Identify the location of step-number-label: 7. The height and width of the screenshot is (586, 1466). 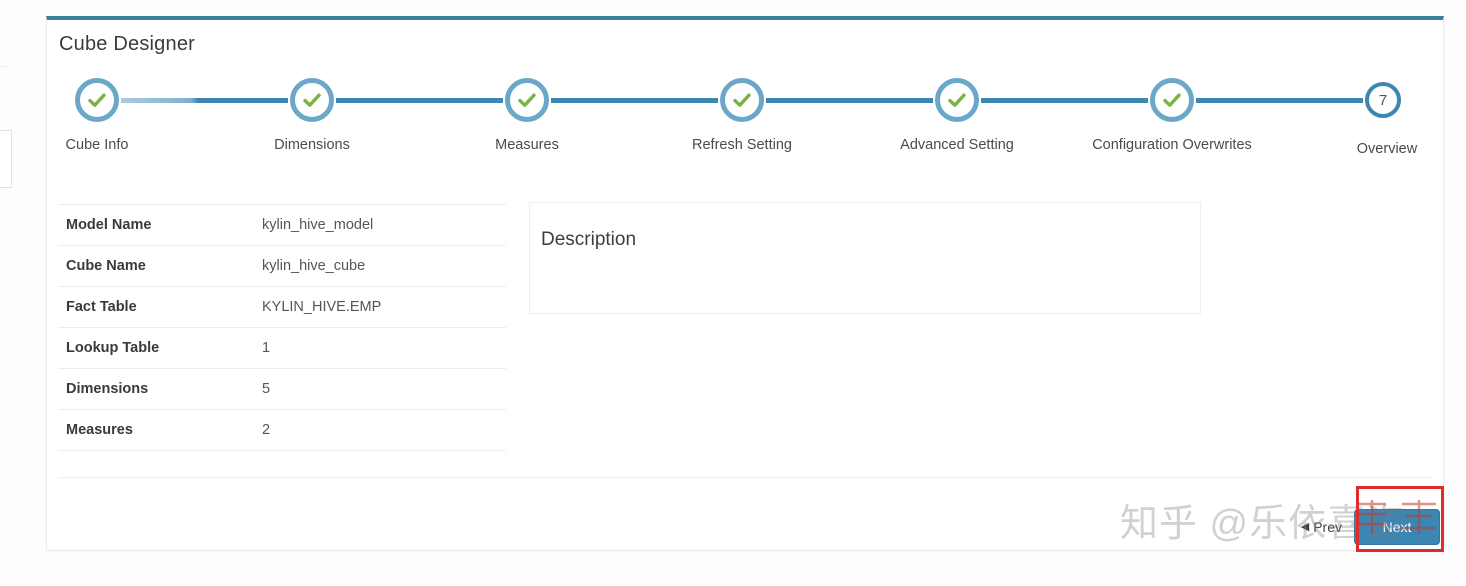
(1383, 100).